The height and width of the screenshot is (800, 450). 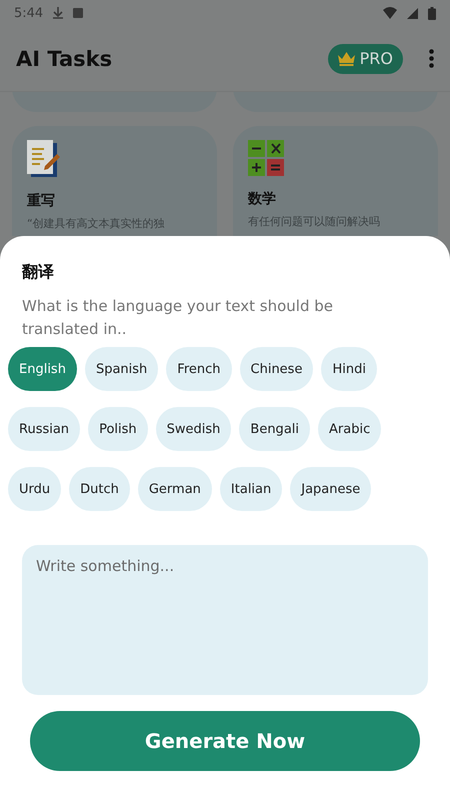 I want to click on task-description: 有任何问题可以随问解决吗, so click(x=314, y=221).